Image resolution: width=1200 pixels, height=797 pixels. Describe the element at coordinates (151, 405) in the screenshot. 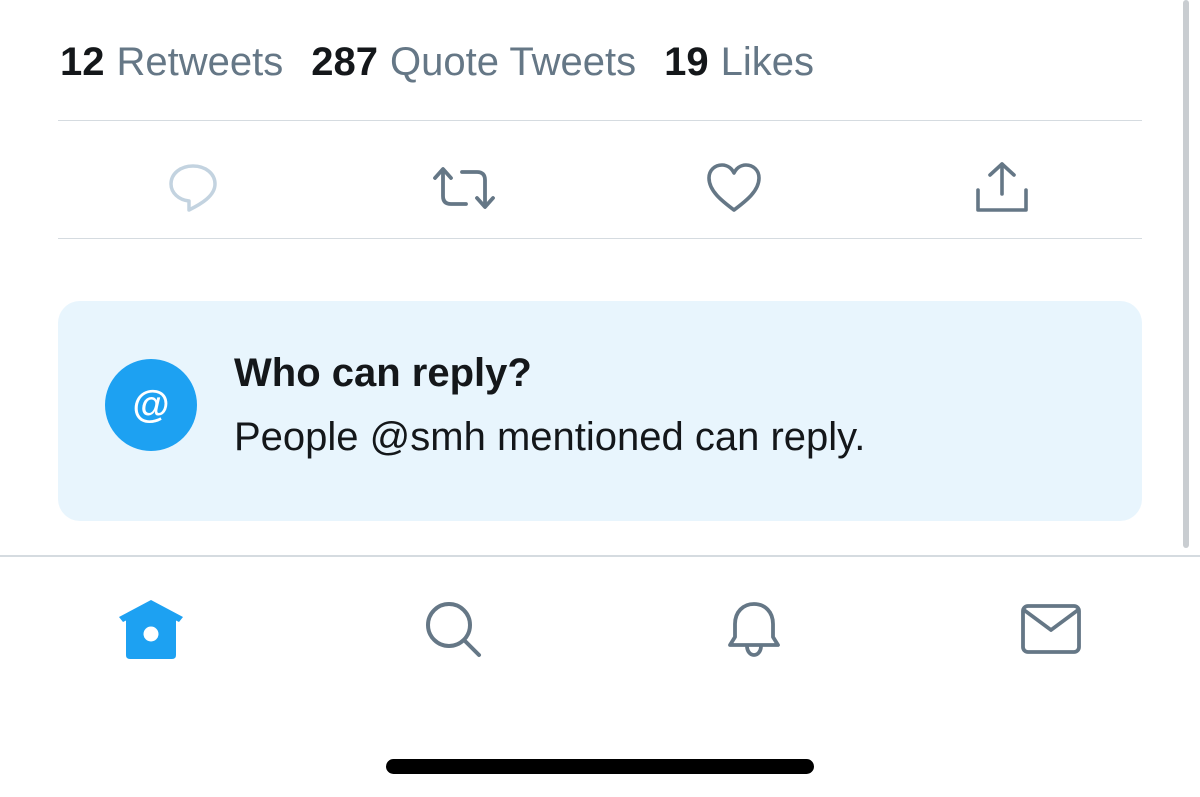

I see `at-sign-icon: @` at that location.